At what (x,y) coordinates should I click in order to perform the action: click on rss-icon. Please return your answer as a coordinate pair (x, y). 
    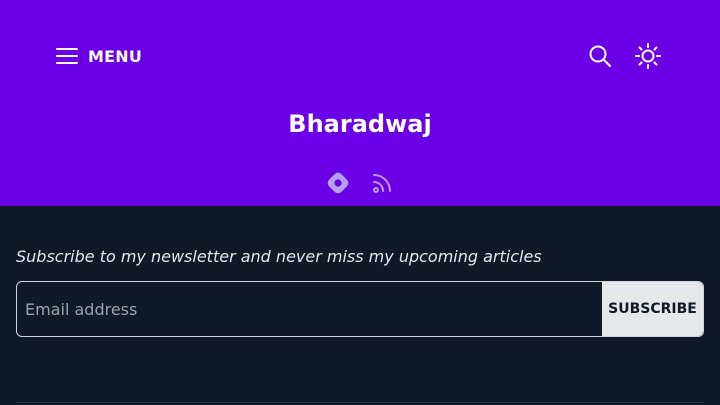
    Looking at the image, I should click on (382, 183).